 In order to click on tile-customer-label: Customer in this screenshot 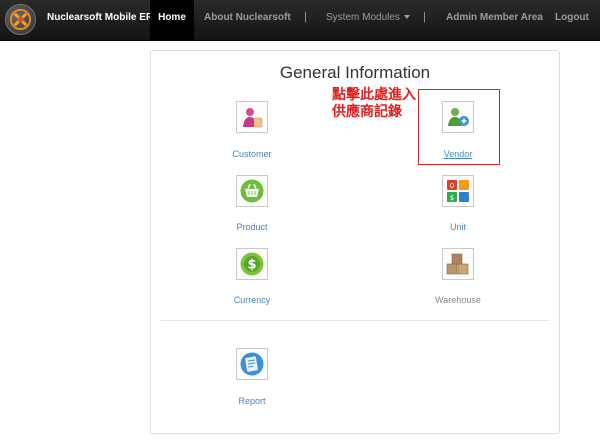, I will do `click(252, 154)`.